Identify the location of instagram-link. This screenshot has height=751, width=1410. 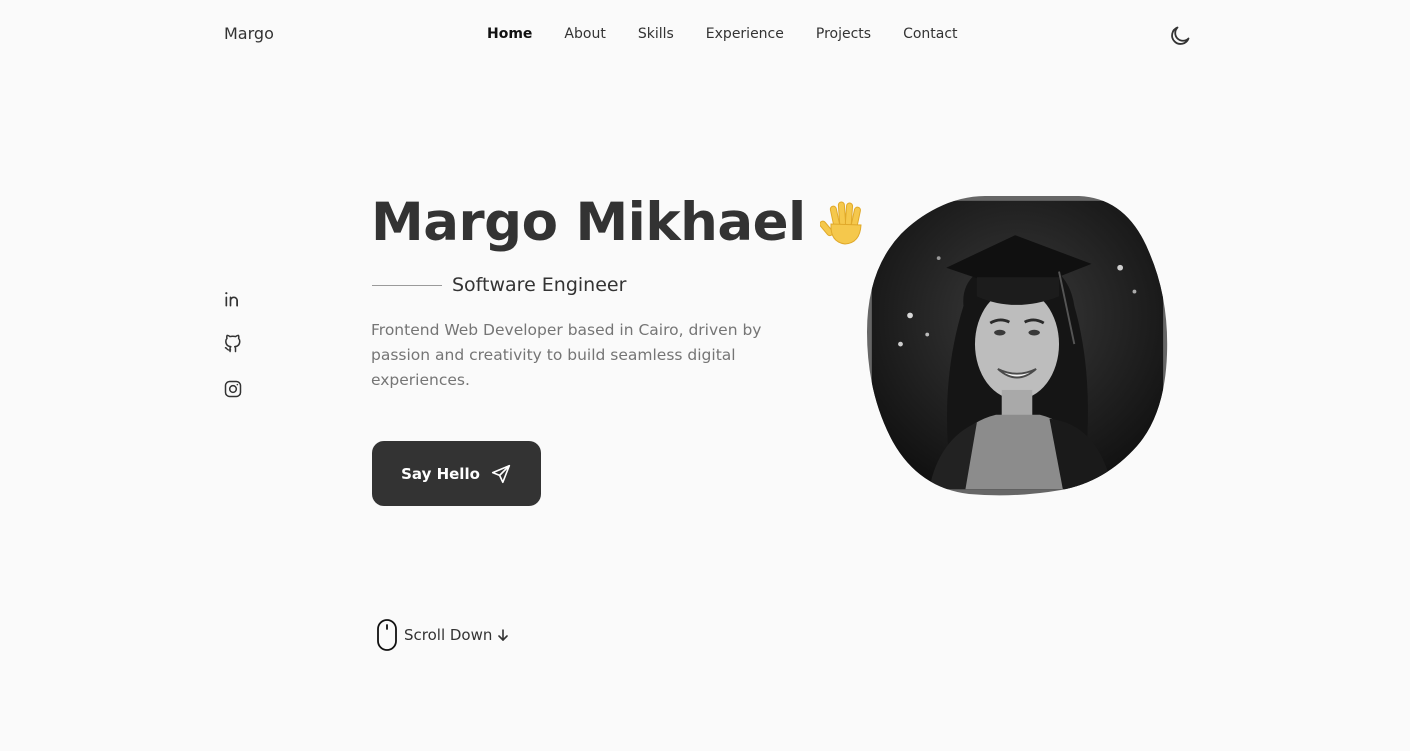
(234, 390).